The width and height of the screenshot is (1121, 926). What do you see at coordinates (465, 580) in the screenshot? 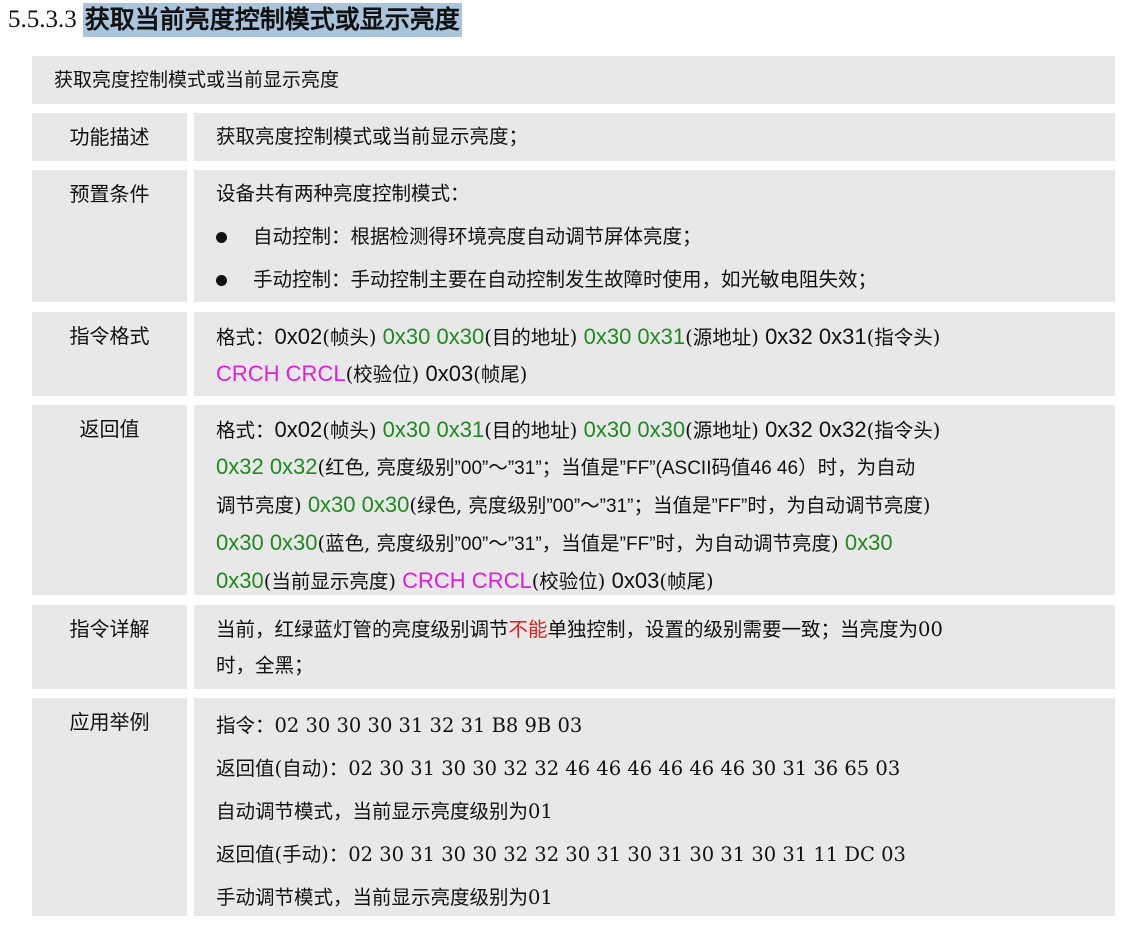
I see `return-line-5: 0x30(当前显示亮度) CRCH CRCL(校验位) 0x03(帧尾)` at bounding box center [465, 580].